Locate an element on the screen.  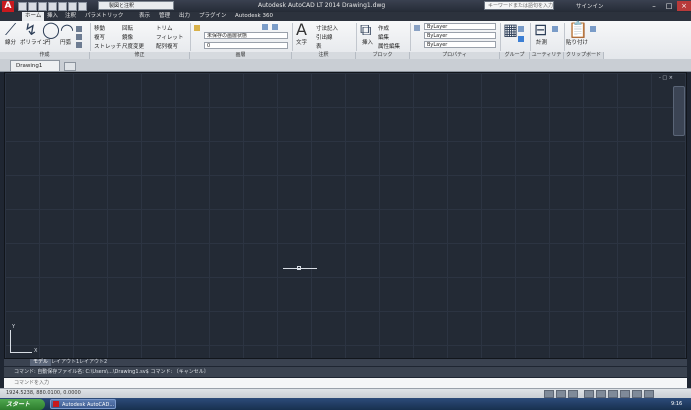
save-as-icon is located at coordinates (52, 6).